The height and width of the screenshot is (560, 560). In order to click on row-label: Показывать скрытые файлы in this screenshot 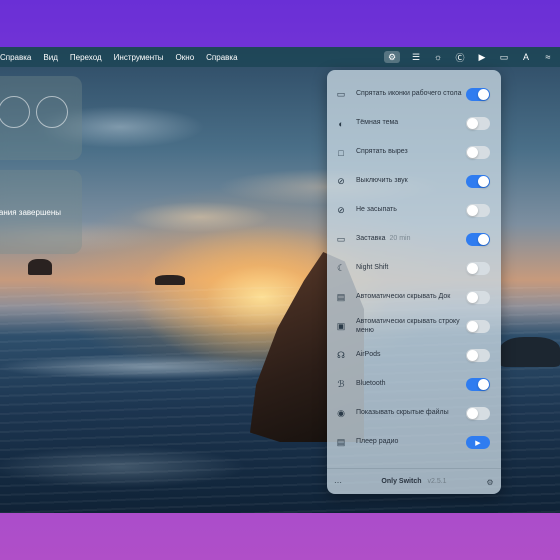, I will do `click(402, 413)`.